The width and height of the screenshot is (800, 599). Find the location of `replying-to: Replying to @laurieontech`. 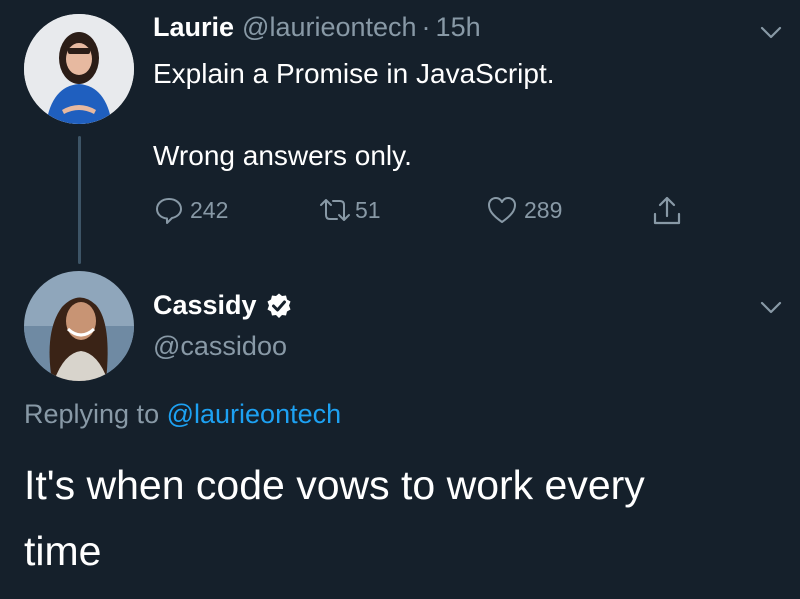

replying-to: Replying to @laurieontech is located at coordinates (182, 414).